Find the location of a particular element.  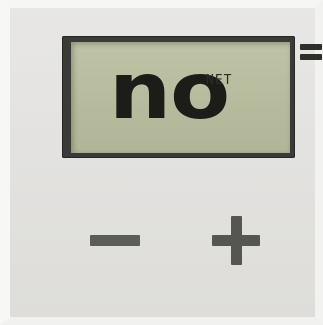

minus-button: − is located at coordinates (111, 238).